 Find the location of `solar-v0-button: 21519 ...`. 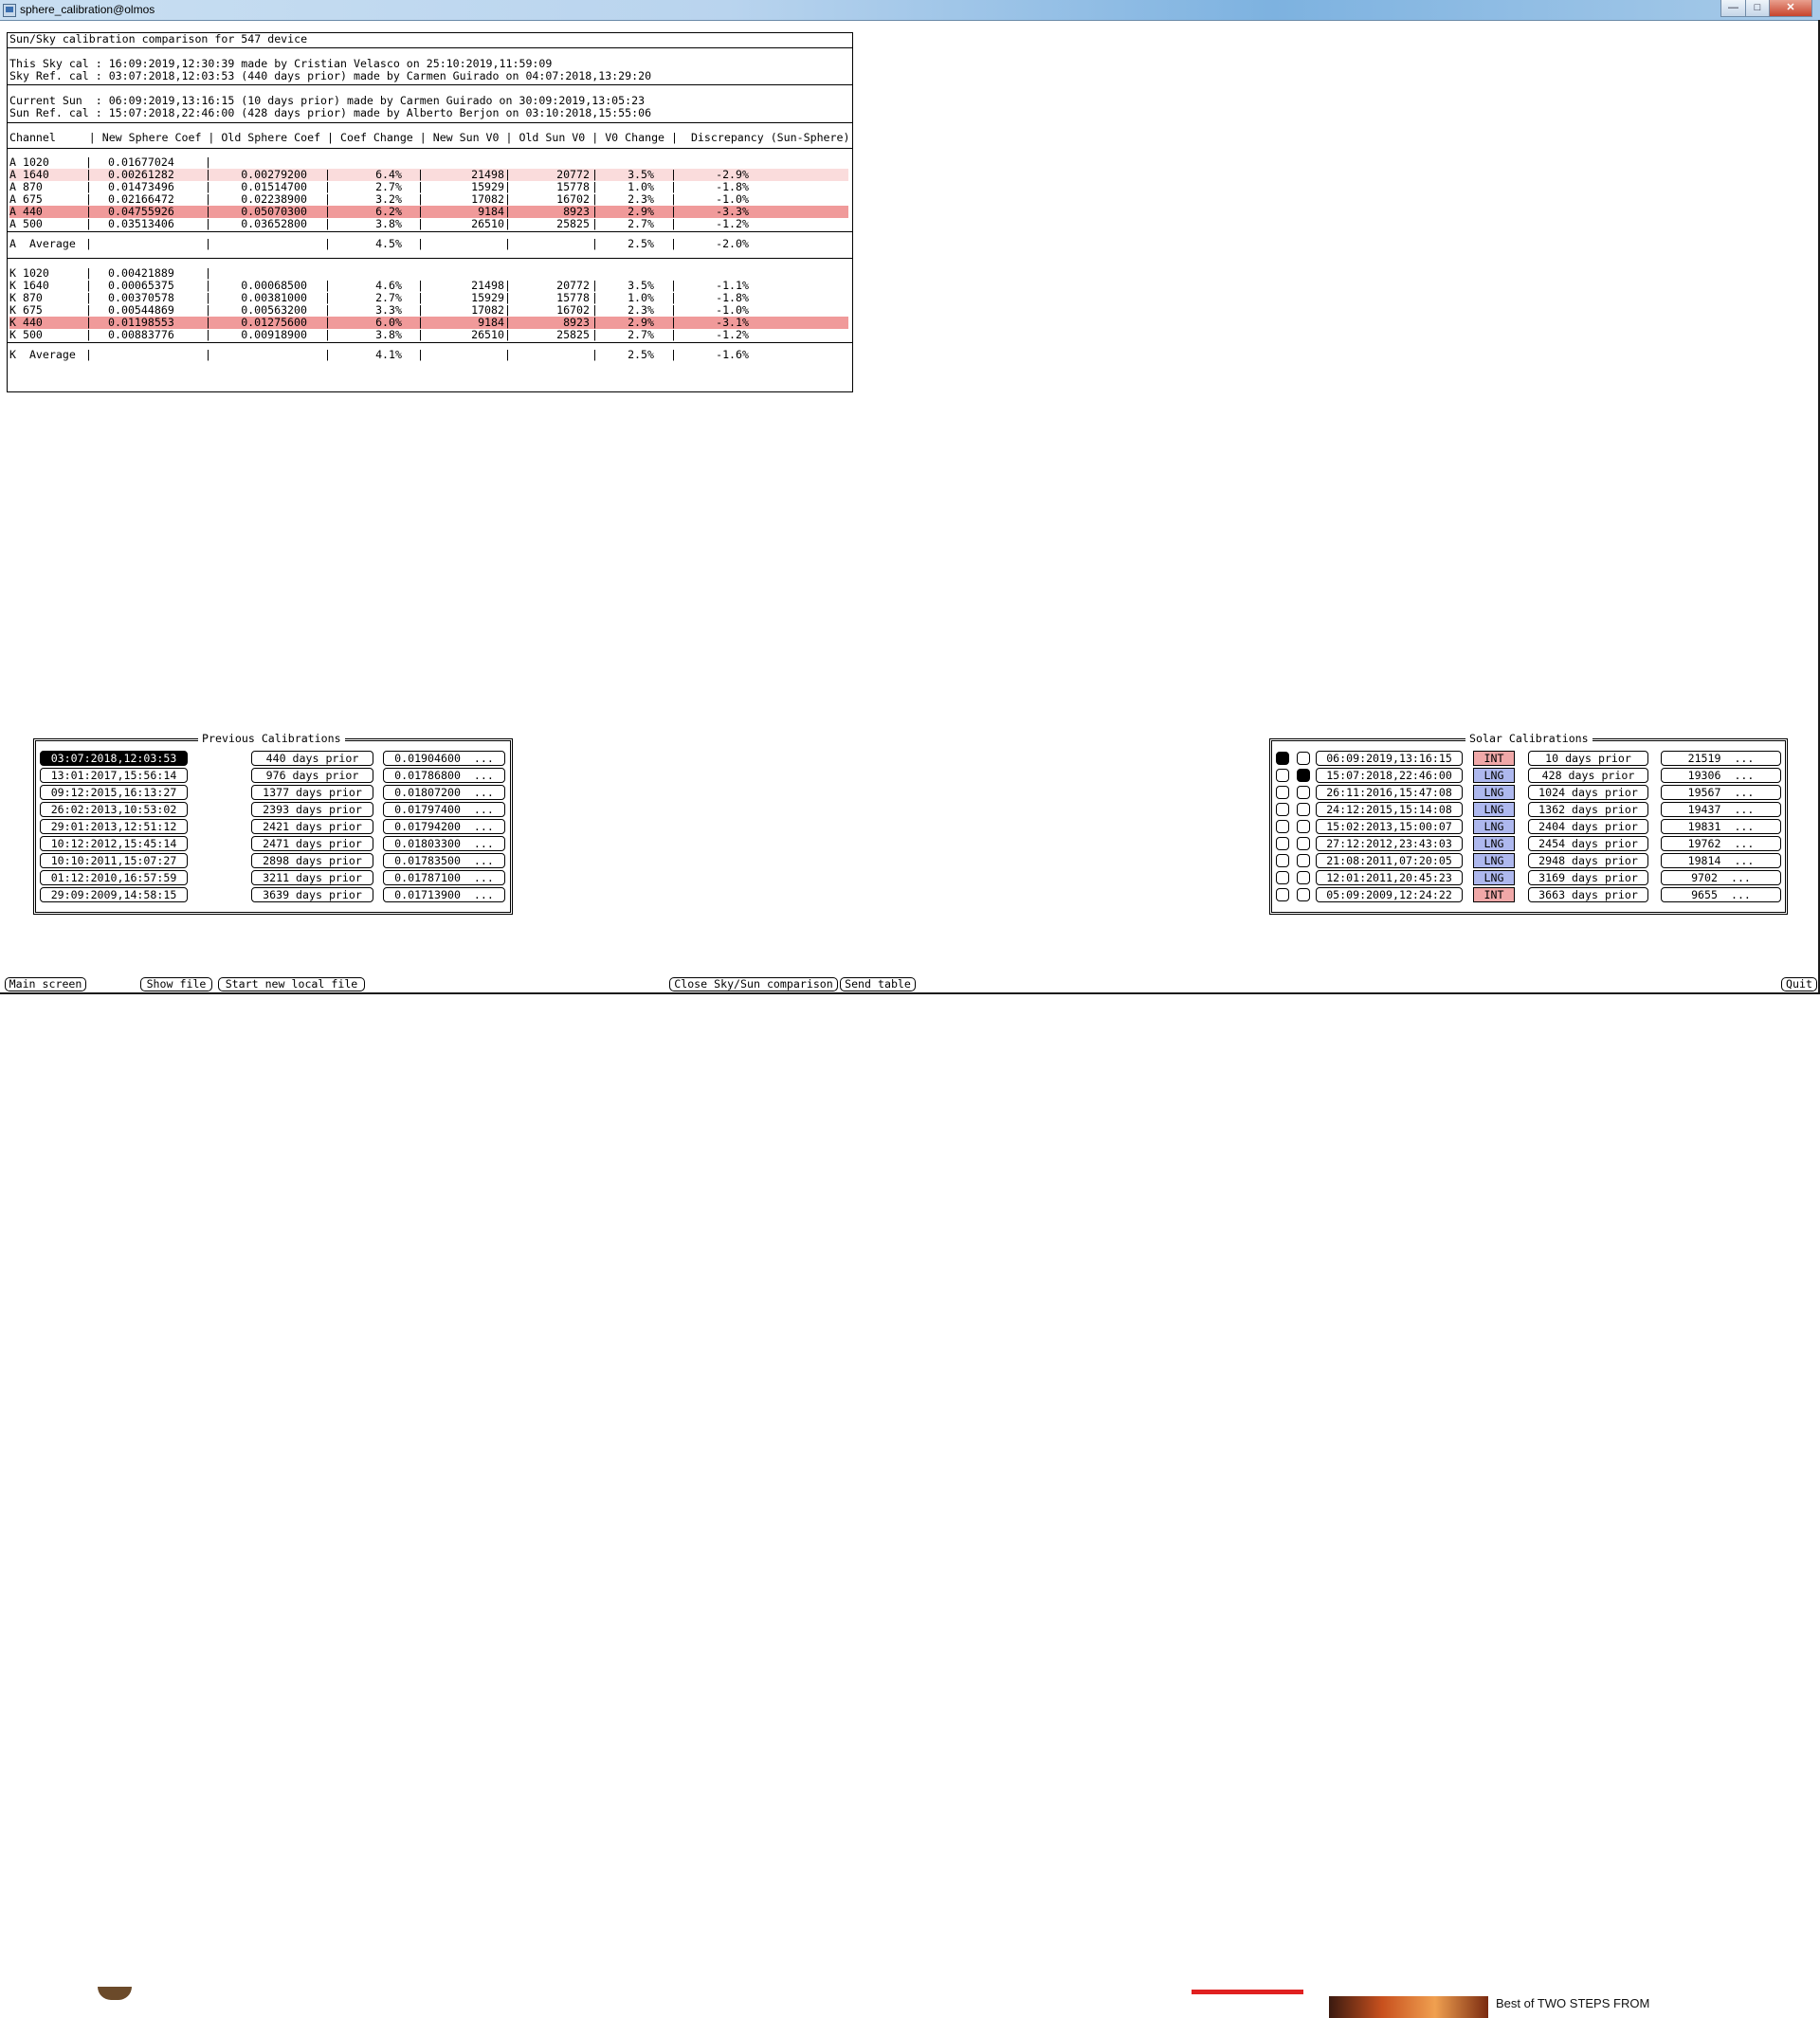

solar-v0-button: 21519 ... is located at coordinates (1721, 758).